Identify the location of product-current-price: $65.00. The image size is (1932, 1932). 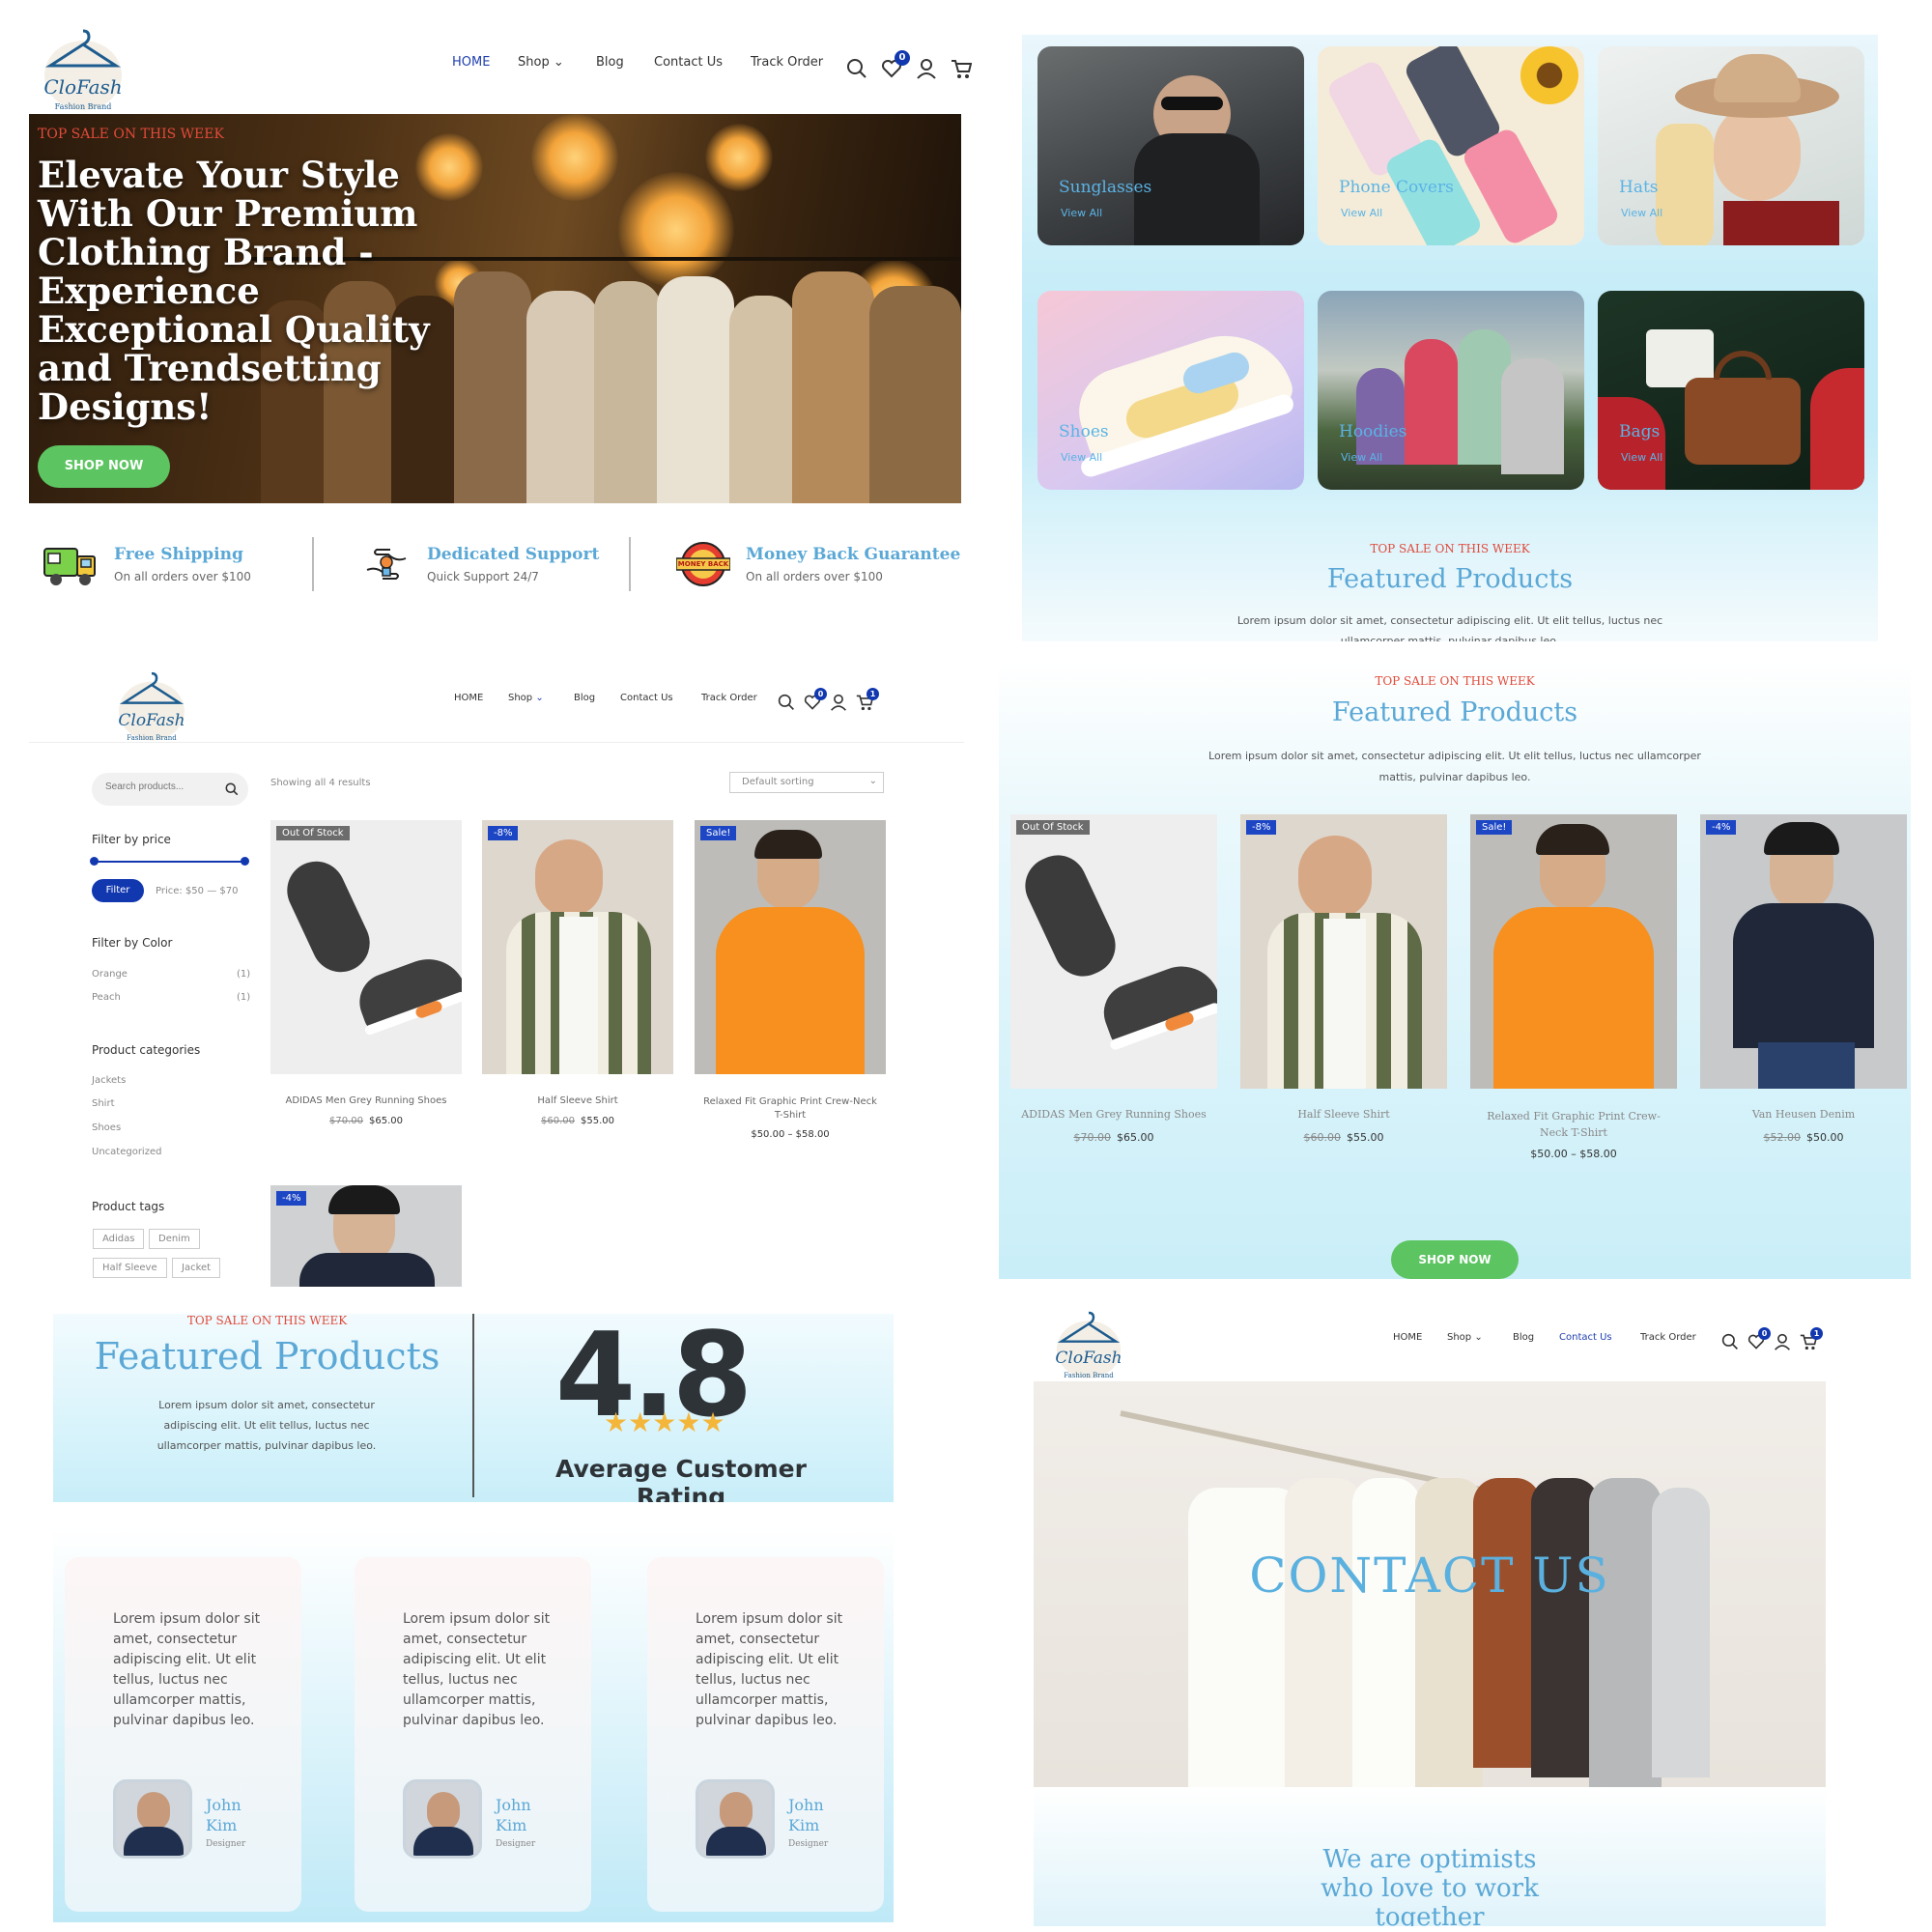
(1135, 1137).